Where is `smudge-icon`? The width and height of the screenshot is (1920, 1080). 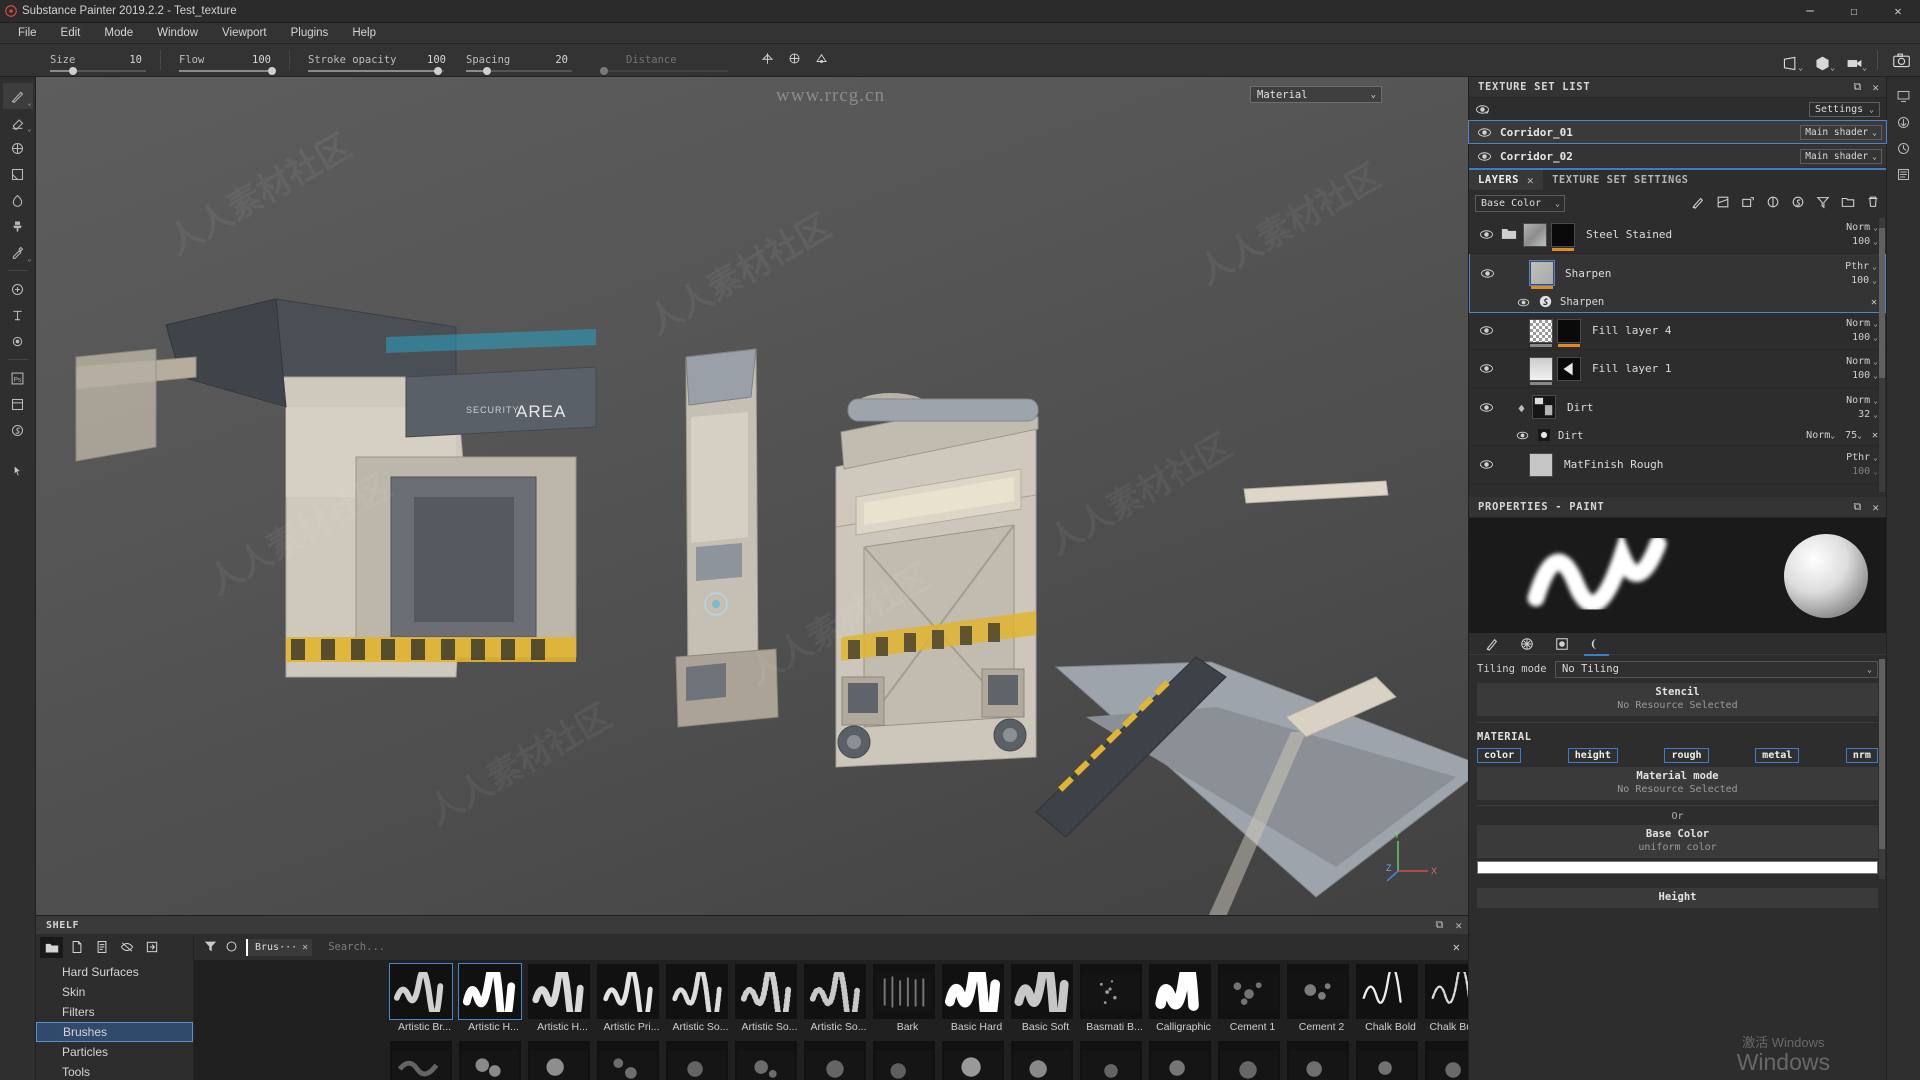
smudge-icon is located at coordinates (18, 200).